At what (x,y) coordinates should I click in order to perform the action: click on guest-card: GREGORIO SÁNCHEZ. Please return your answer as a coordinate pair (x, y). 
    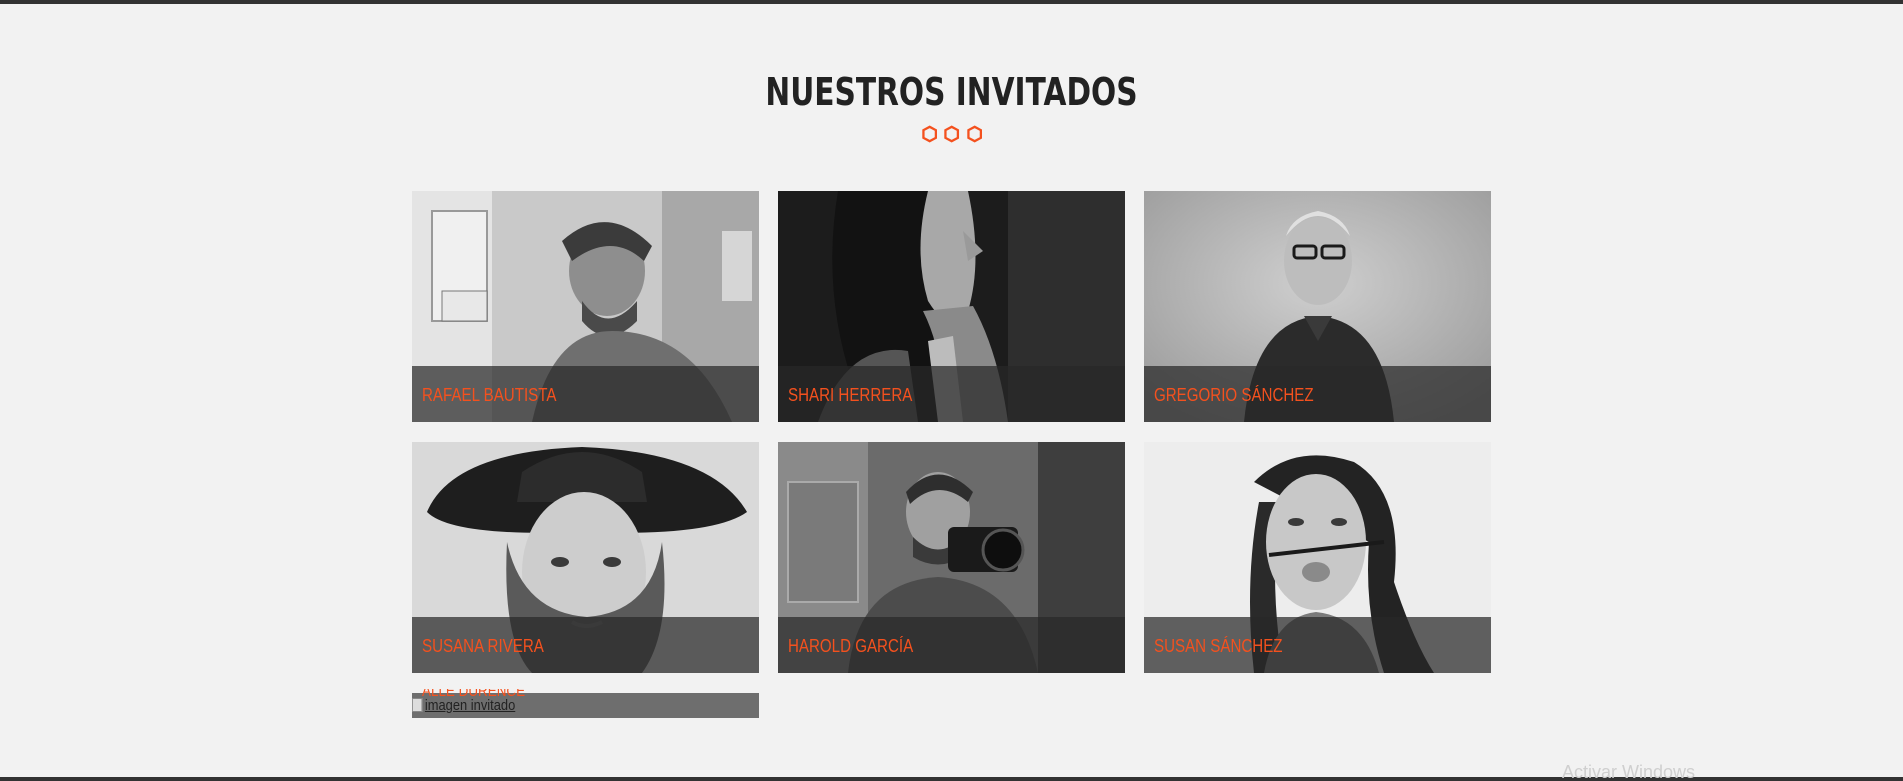
    Looking at the image, I should click on (1317, 306).